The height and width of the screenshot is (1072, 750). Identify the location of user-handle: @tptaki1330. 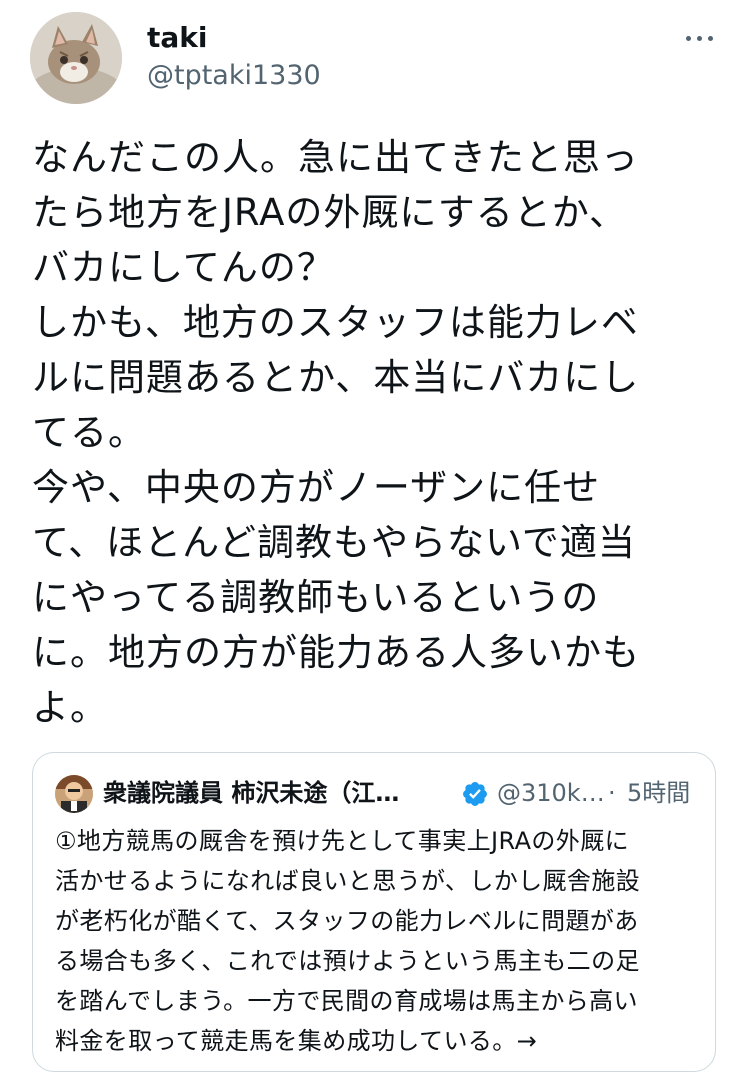
(234, 76).